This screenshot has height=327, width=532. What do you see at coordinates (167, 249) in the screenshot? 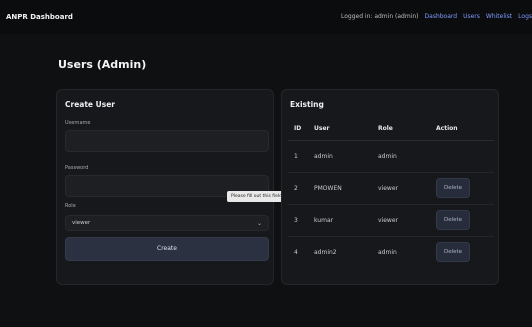
I see `create-button: Create` at bounding box center [167, 249].